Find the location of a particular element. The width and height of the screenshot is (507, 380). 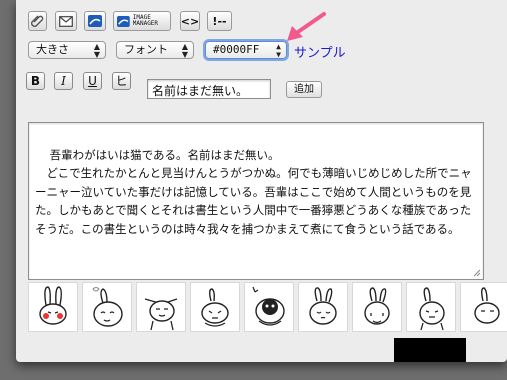

code-button: <> is located at coordinates (190, 21).